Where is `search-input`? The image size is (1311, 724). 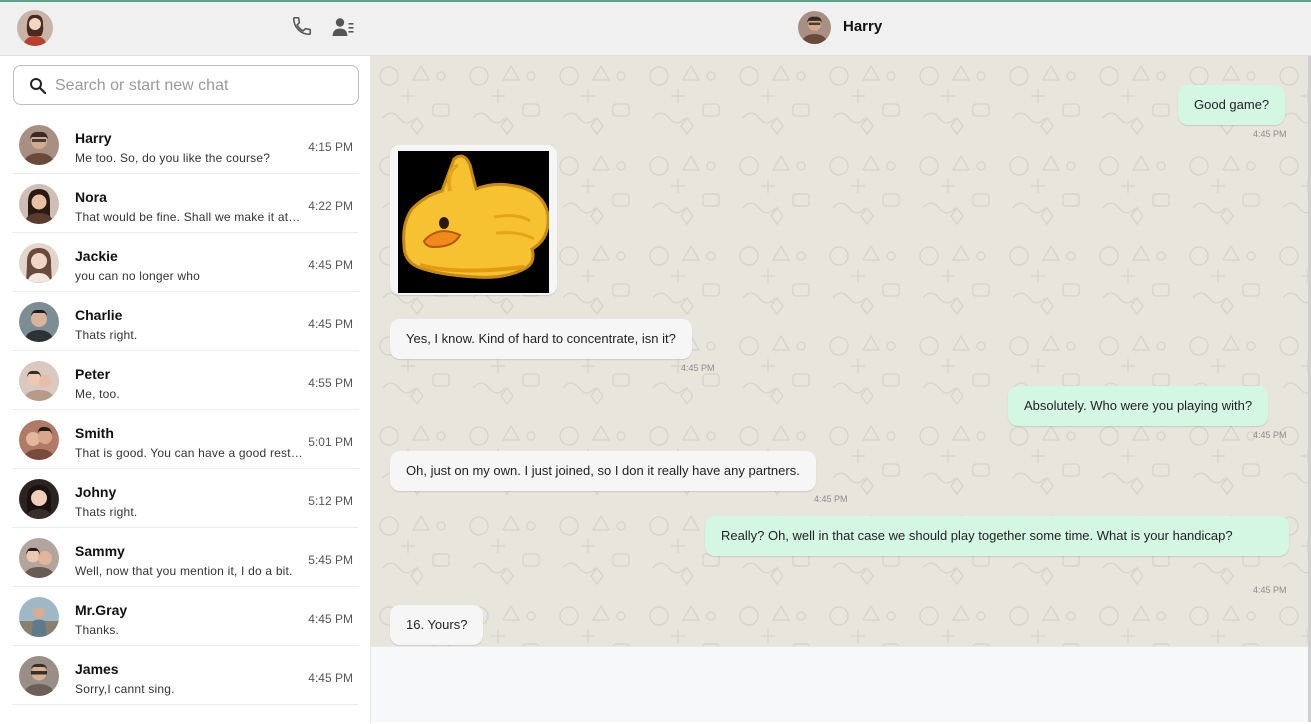
search-input is located at coordinates (200, 86).